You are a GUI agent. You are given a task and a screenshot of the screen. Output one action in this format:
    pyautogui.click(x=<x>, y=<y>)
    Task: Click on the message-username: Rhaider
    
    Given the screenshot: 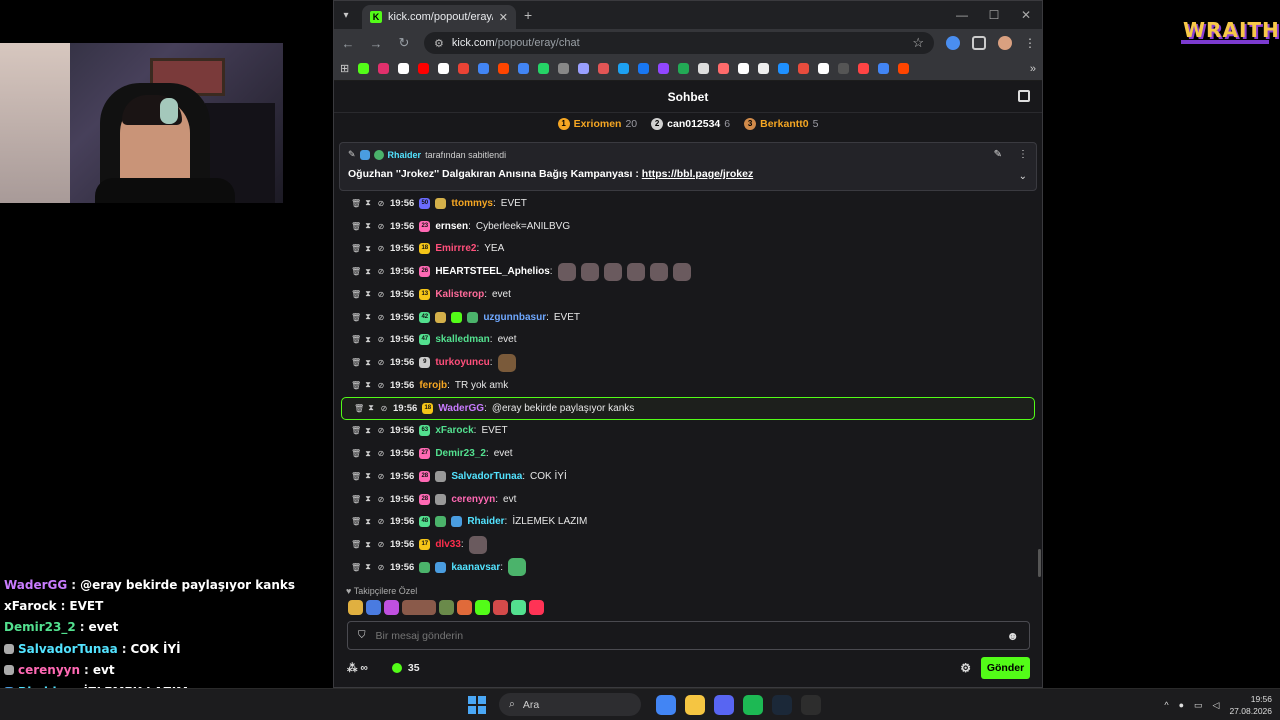 What is the action you would take?
    pyautogui.click(x=485, y=521)
    